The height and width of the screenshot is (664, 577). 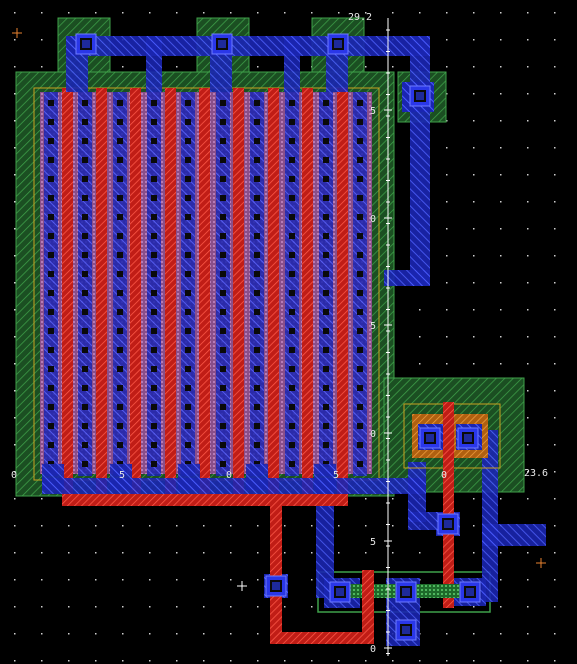 What do you see at coordinates (536, 473) in the screenshot?
I see `ruler-right-coord: 23.6` at bounding box center [536, 473].